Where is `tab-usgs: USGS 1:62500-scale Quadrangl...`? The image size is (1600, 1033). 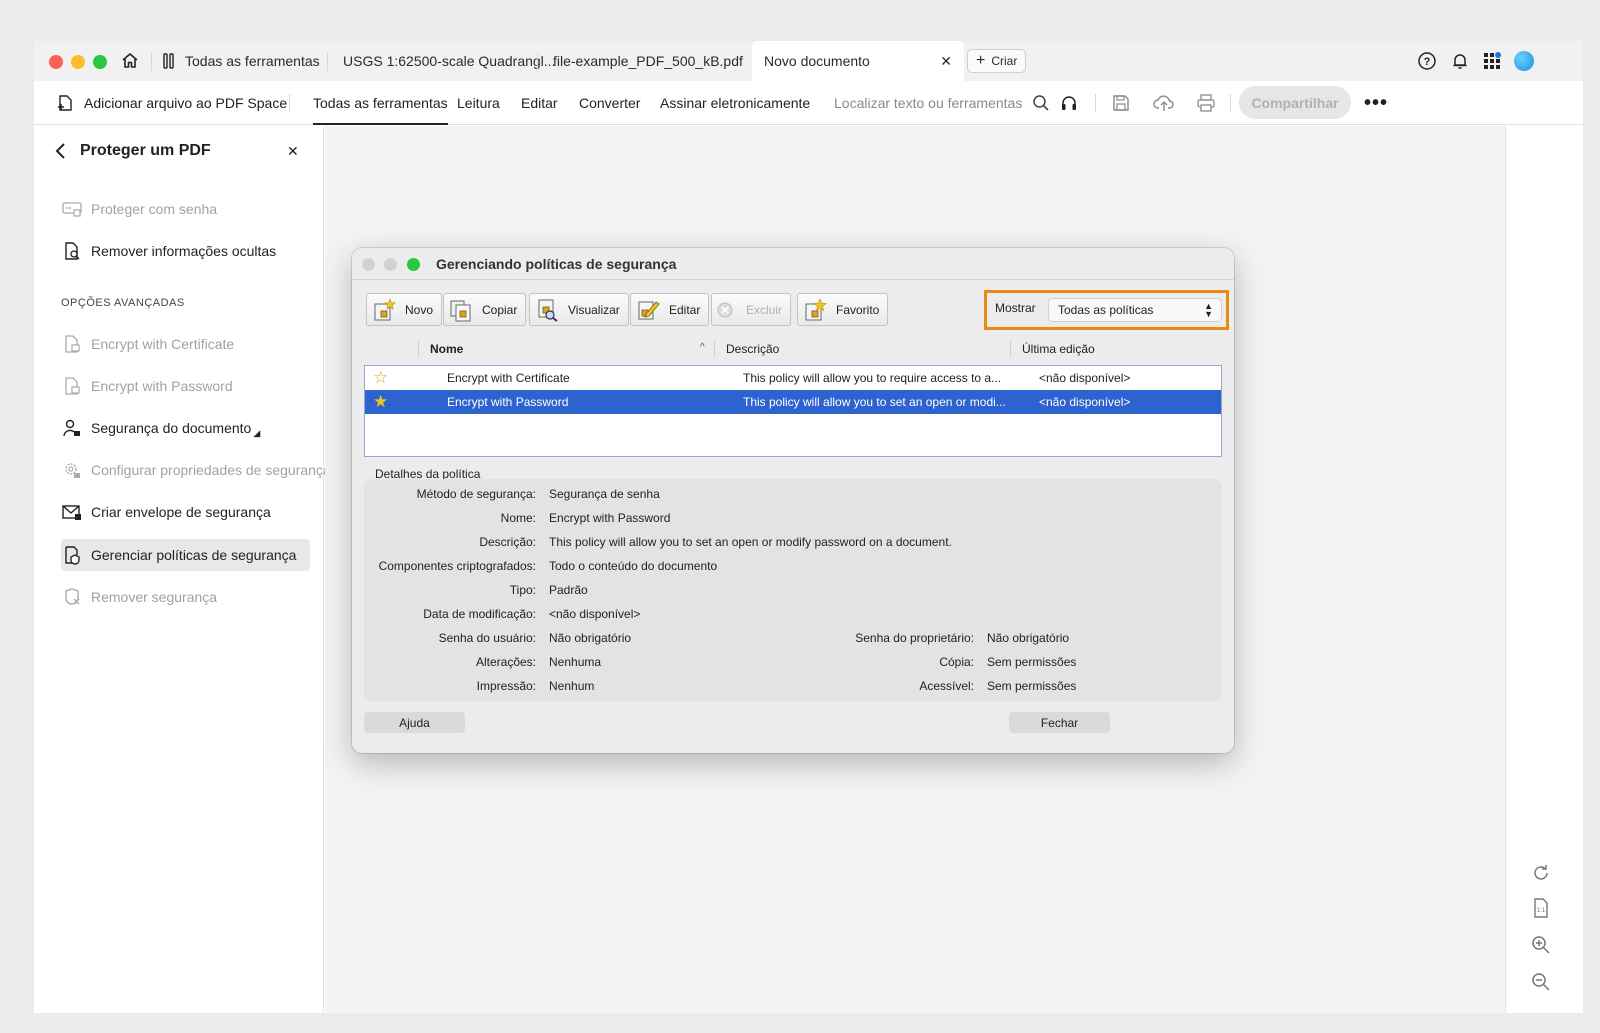 tab-usgs: USGS 1:62500-scale Quadrangl... is located at coordinates (449, 61).